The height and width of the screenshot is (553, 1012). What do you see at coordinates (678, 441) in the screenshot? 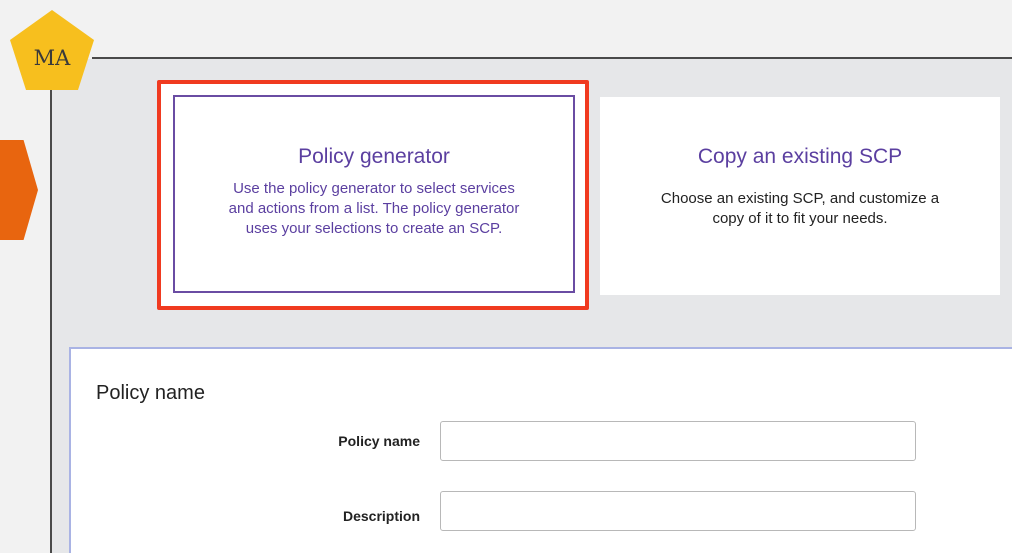
I see `policy-name-input` at bounding box center [678, 441].